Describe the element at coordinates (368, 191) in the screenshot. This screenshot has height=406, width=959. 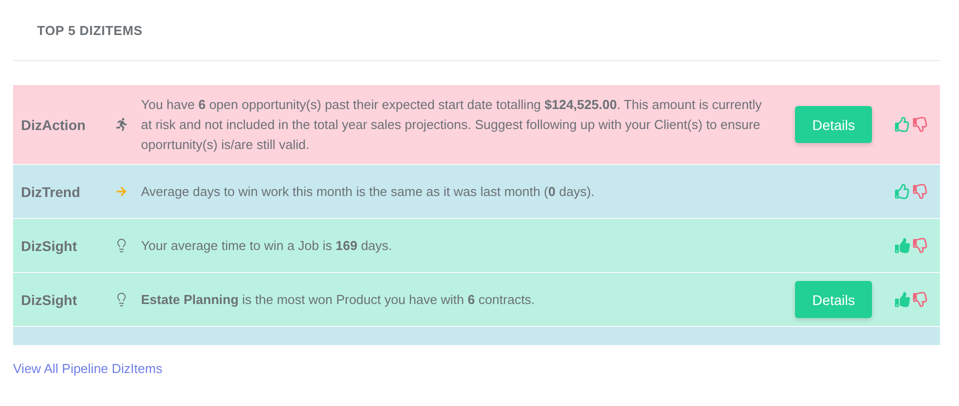
I see `insight-text: Average days to win work this month is the same as it was last month (0 days).` at that location.